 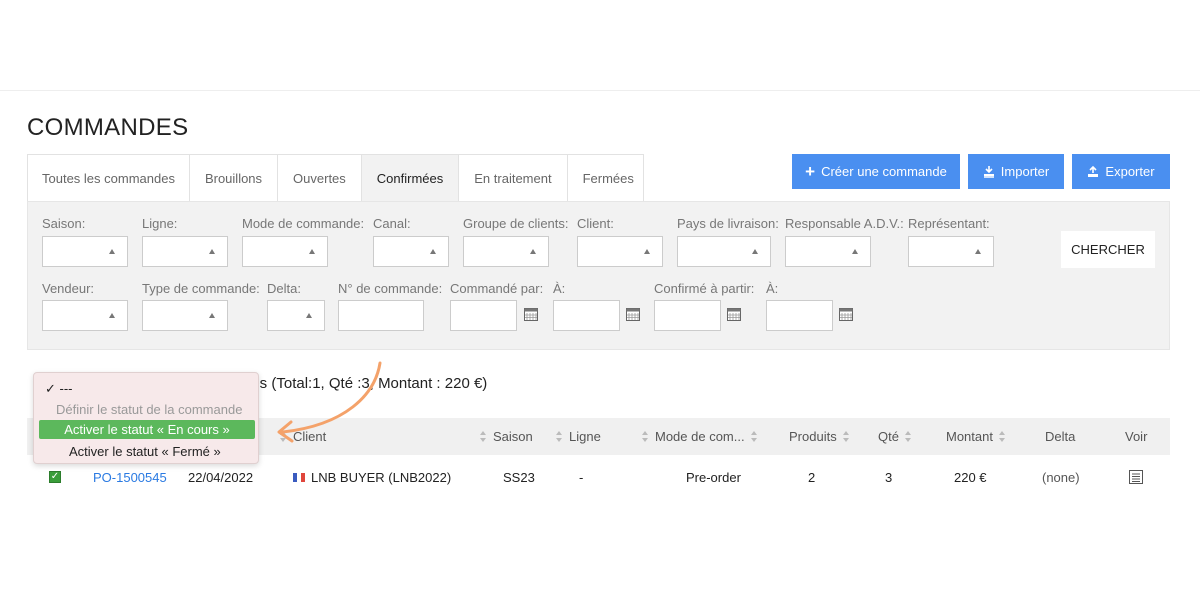 What do you see at coordinates (85, 251) in the screenshot?
I see `saison-select` at bounding box center [85, 251].